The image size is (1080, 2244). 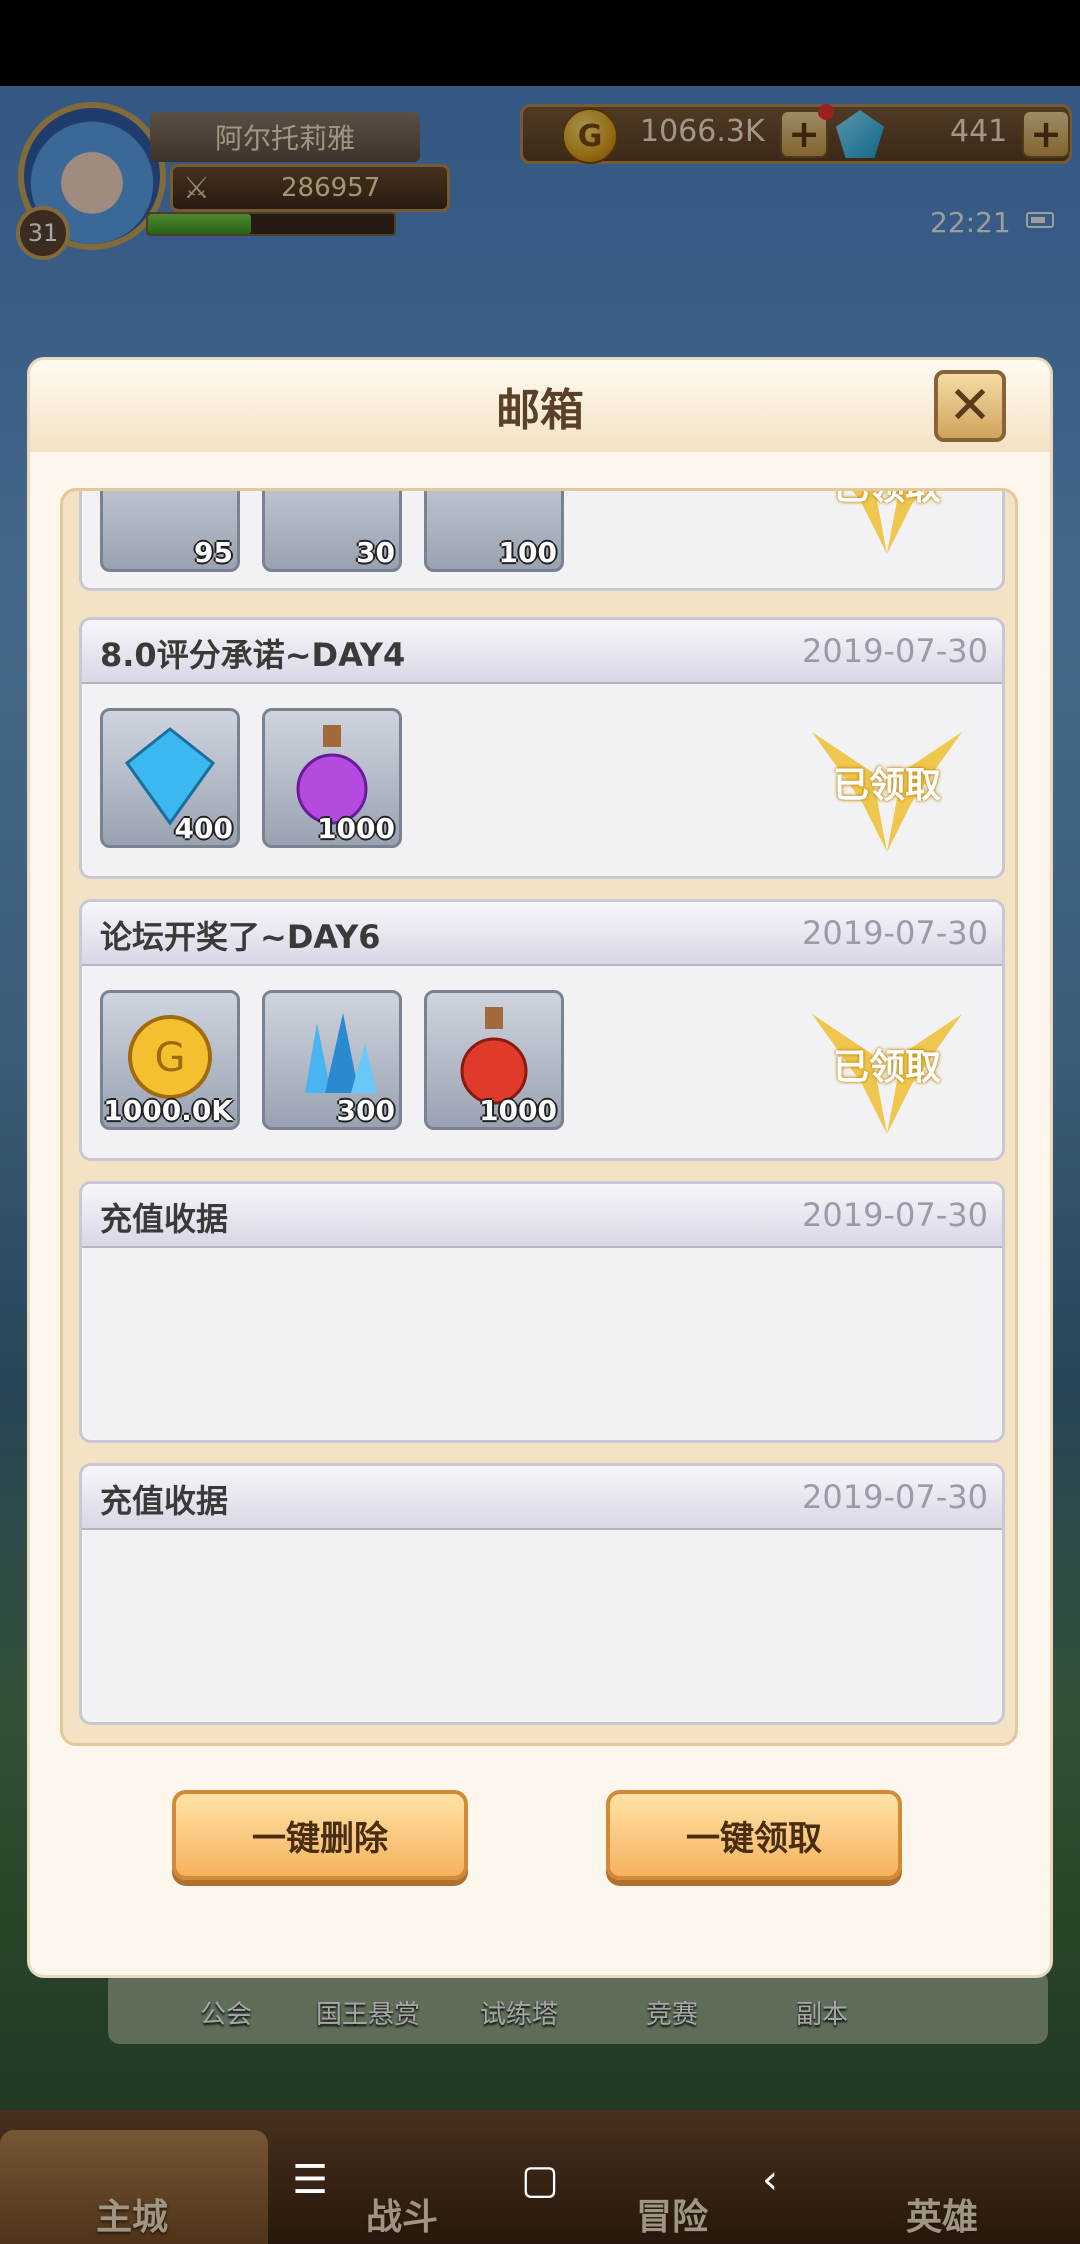 What do you see at coordinates (494, 531) in the screenshot?
I see `reward-slot: 100` at bounding box center [494, 531].